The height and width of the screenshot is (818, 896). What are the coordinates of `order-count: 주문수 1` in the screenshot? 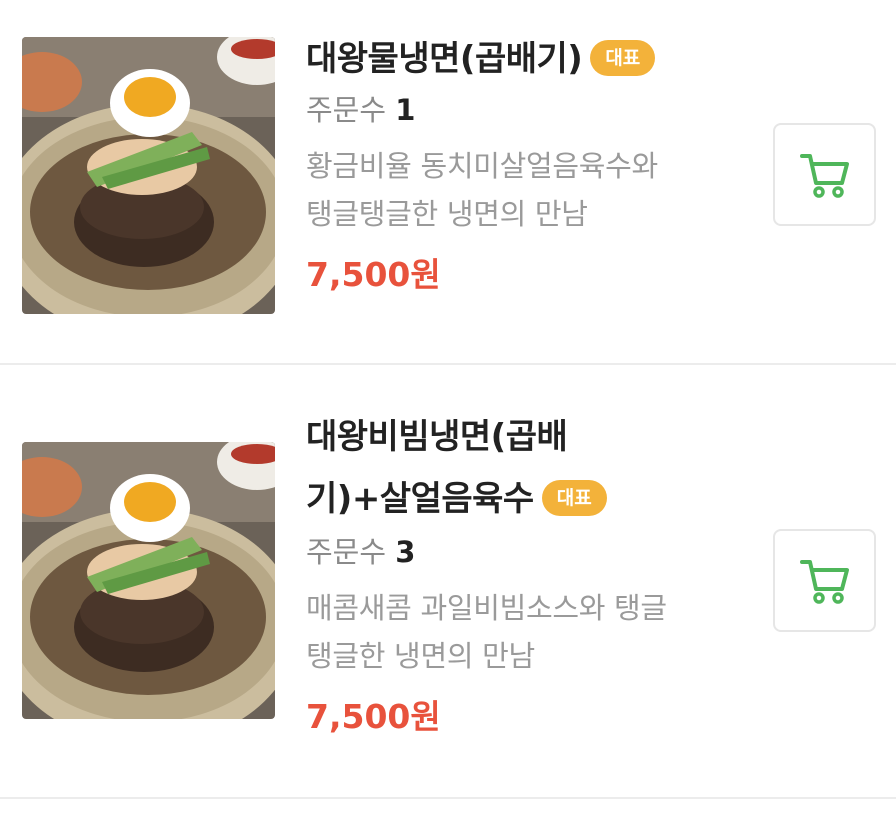 It's located at (361, 110).